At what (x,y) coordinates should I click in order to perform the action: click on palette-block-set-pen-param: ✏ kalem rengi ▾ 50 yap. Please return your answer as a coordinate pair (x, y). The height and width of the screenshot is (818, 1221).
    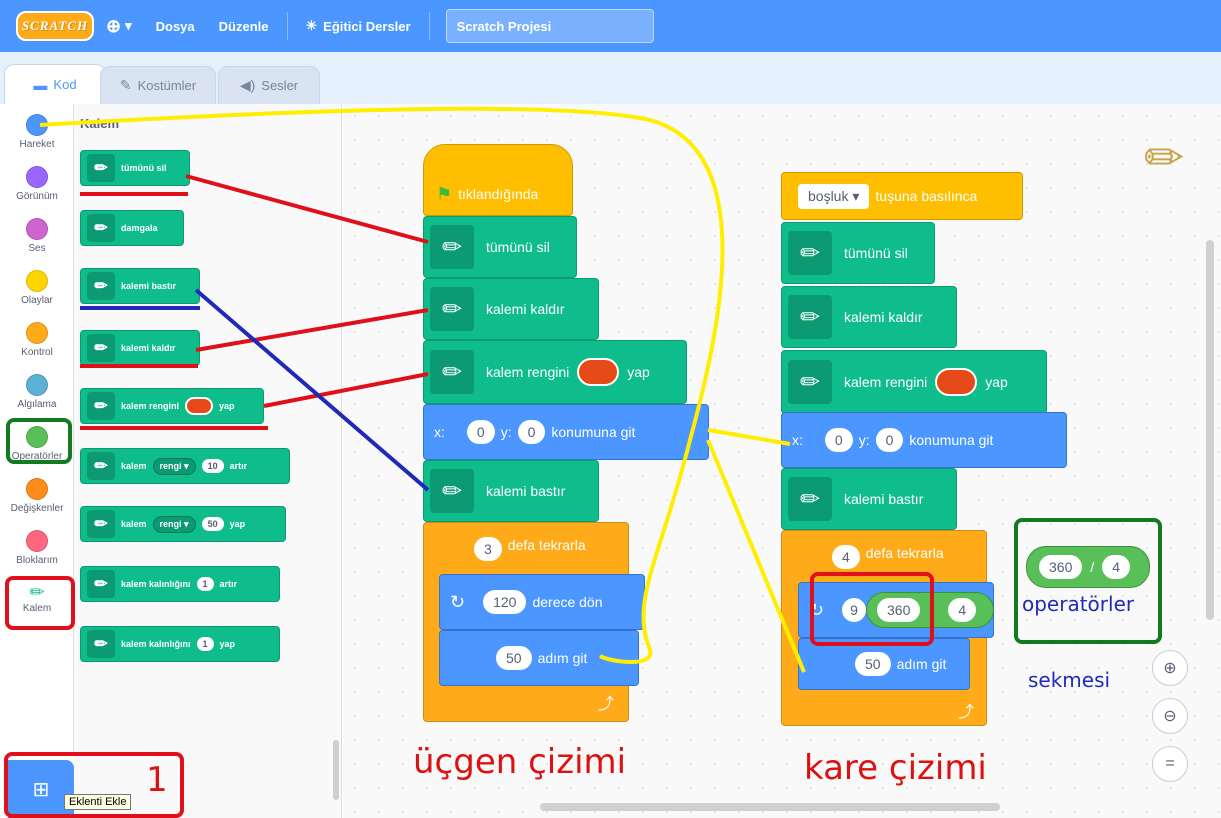
    Looking at the image, I should click on (183, 524).